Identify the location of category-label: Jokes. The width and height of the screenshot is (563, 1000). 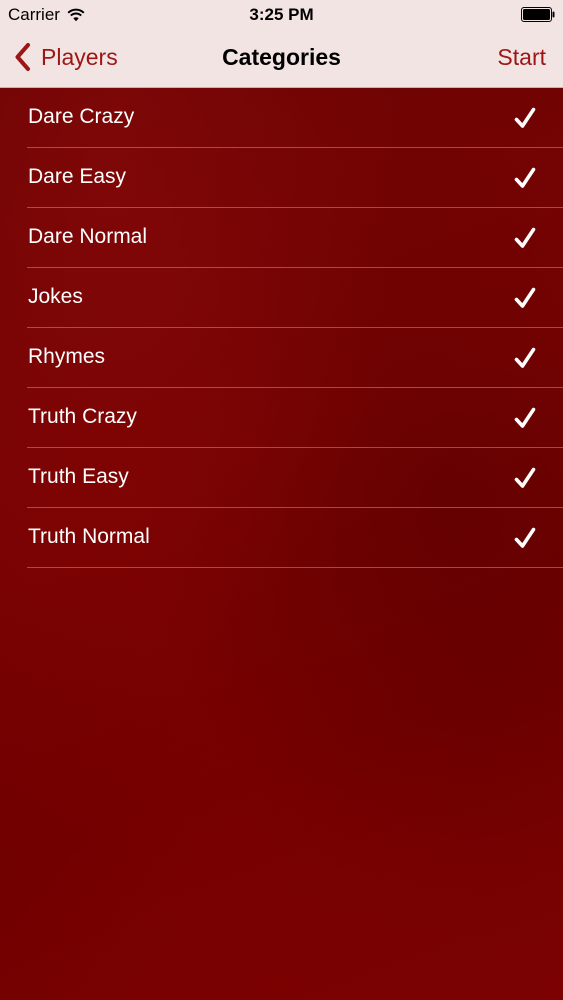
(55, 296).